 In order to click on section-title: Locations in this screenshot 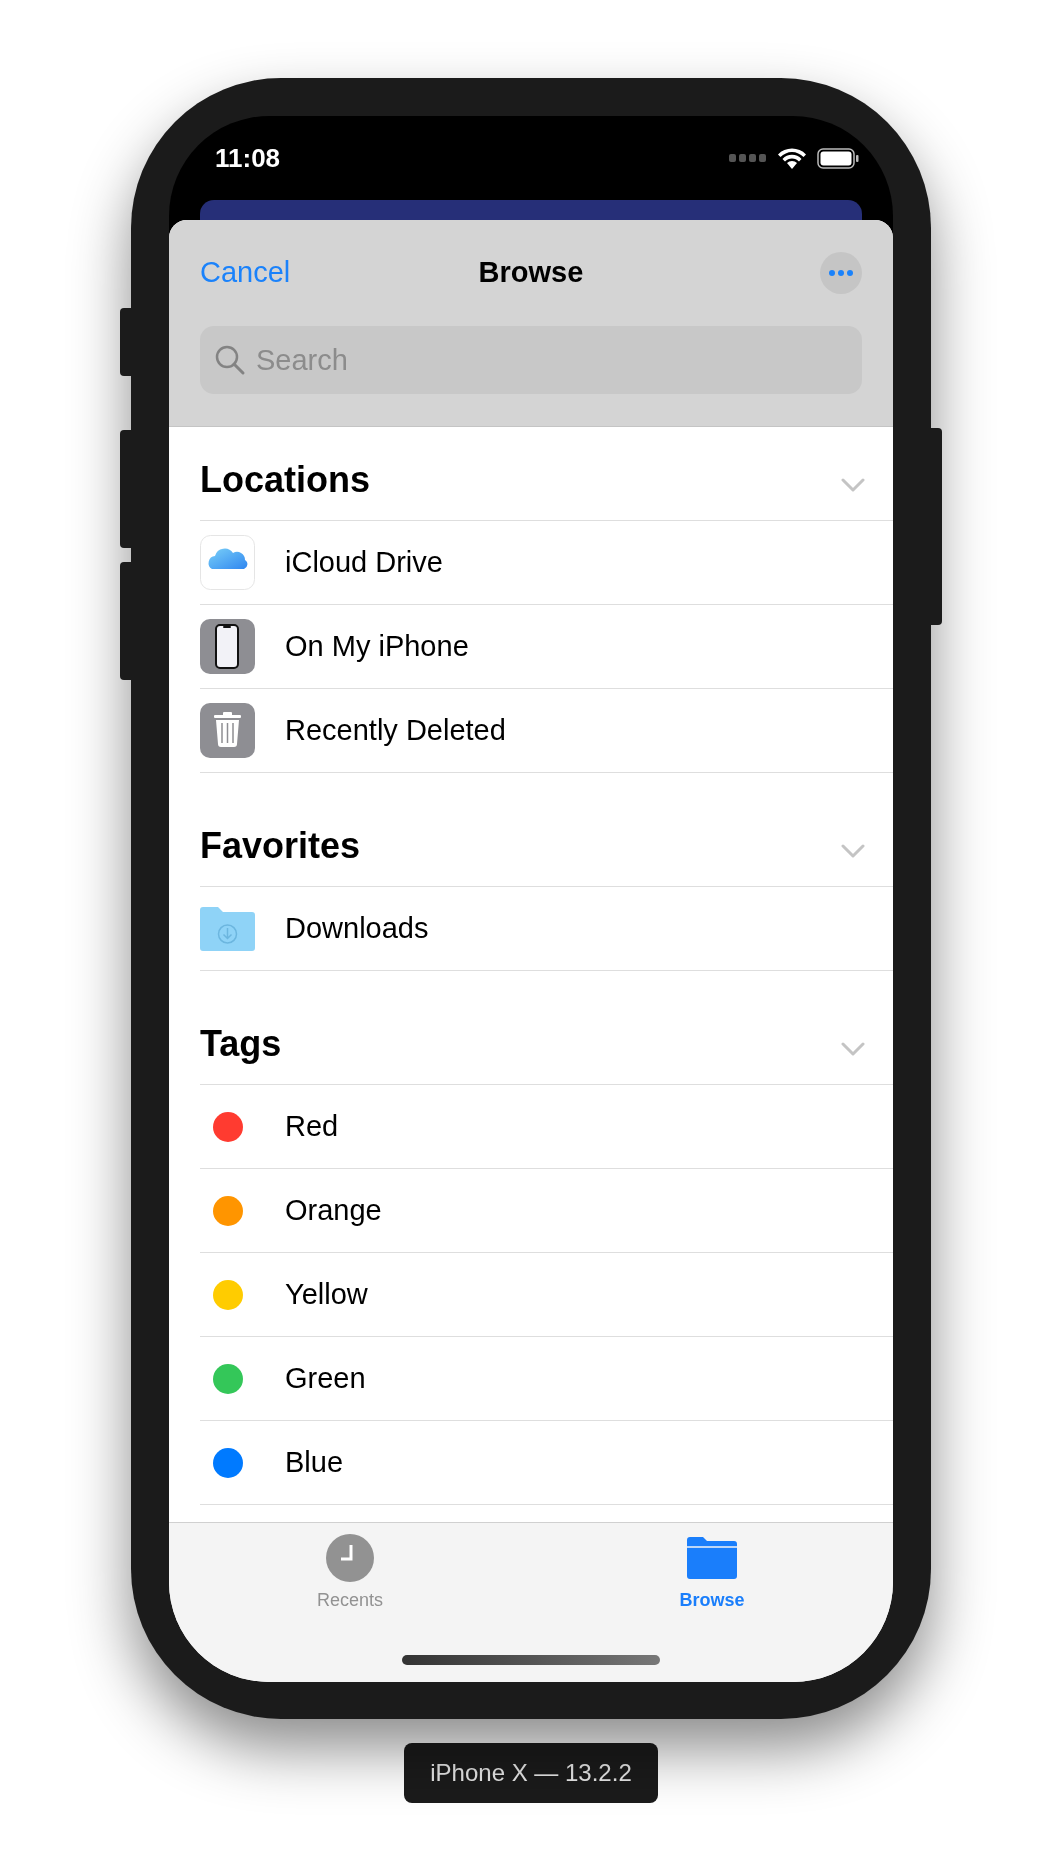, I will do `click(285, 480)`.